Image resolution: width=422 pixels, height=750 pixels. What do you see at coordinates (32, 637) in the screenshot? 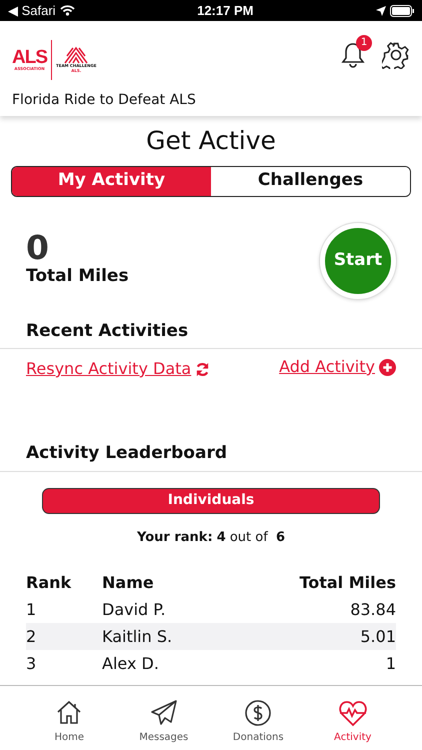
I see `table-cell-text: 2` at bounding box center [32, 637].